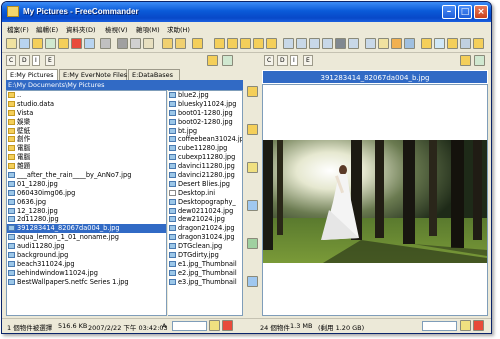 The height and width of the screenshot is (339, 500). What do you see at coordinates (269, 60) in the screenshot?
I see `right-drive-c-button: C` at bounding box center [269, 60].